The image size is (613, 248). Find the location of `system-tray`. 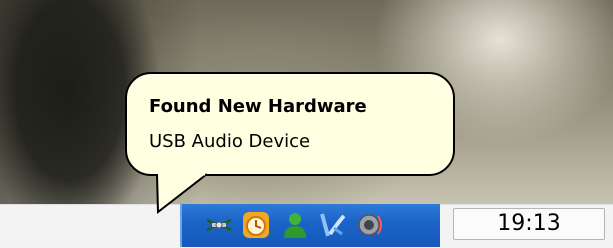

system-tray is located at coordinates (310, 225).